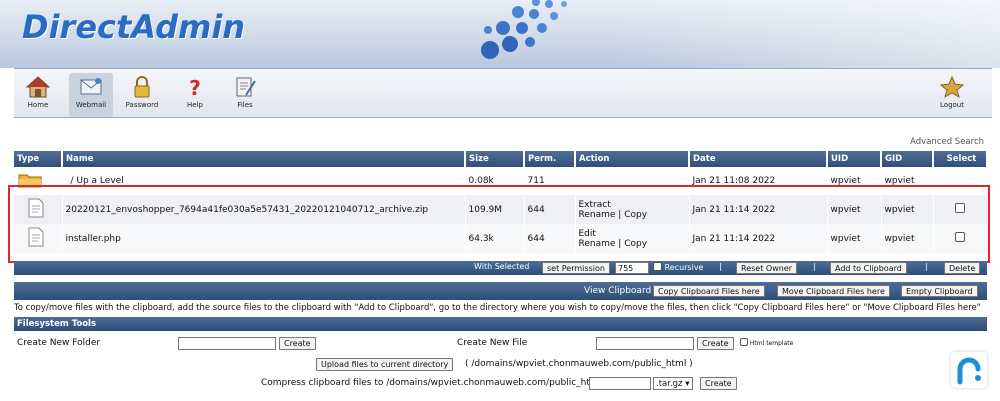 This screenshot has width=1000, height=401. I want to click on logo-dots-graphic, so click(524, 29).